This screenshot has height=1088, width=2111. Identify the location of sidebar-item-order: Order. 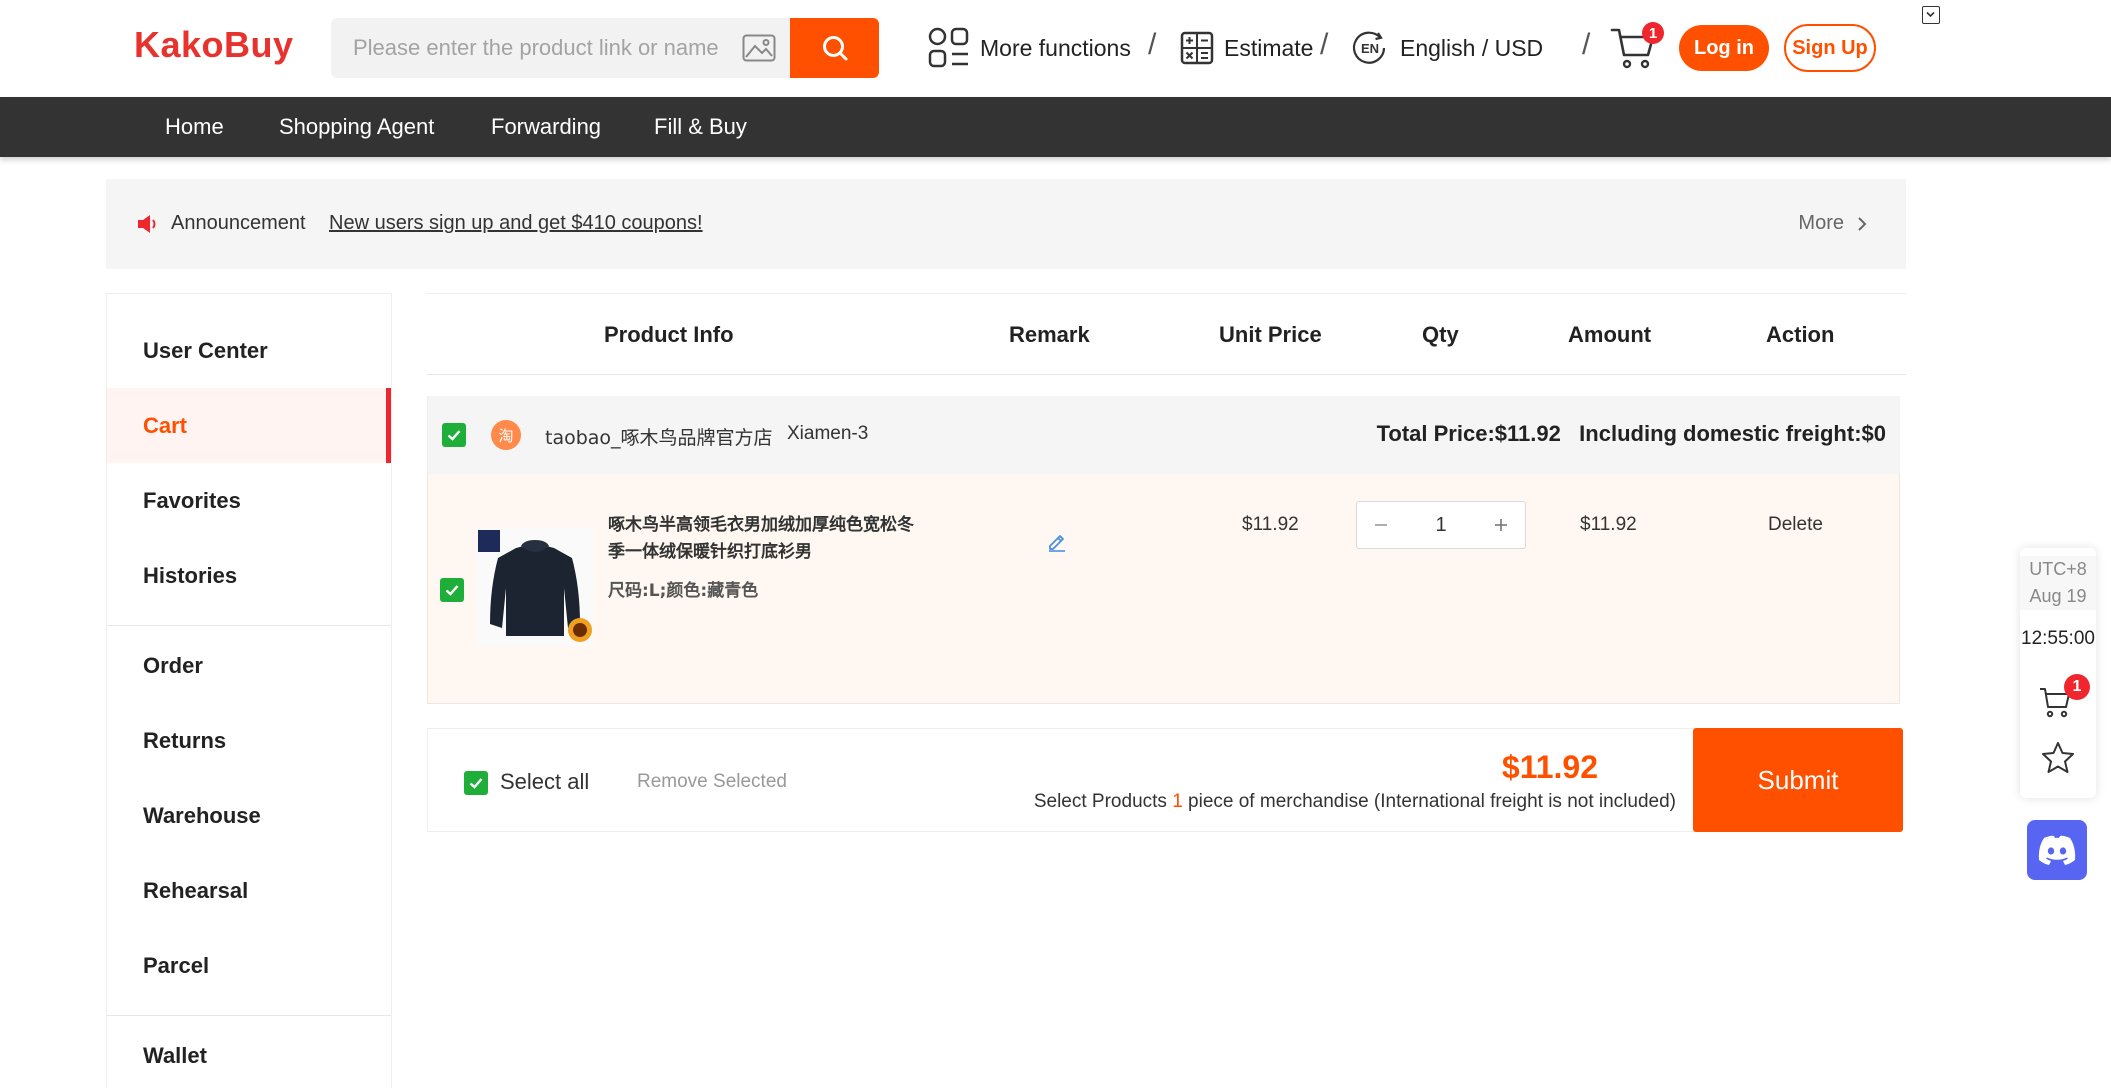
(249, 665).